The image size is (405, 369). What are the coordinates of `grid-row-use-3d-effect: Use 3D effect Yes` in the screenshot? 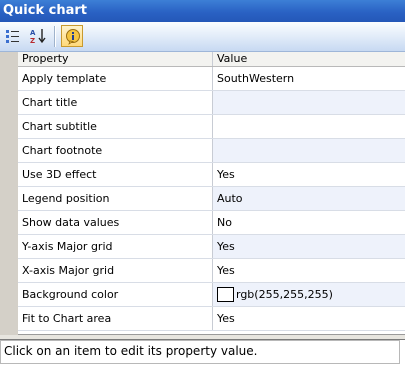 It's located at (211, 175).